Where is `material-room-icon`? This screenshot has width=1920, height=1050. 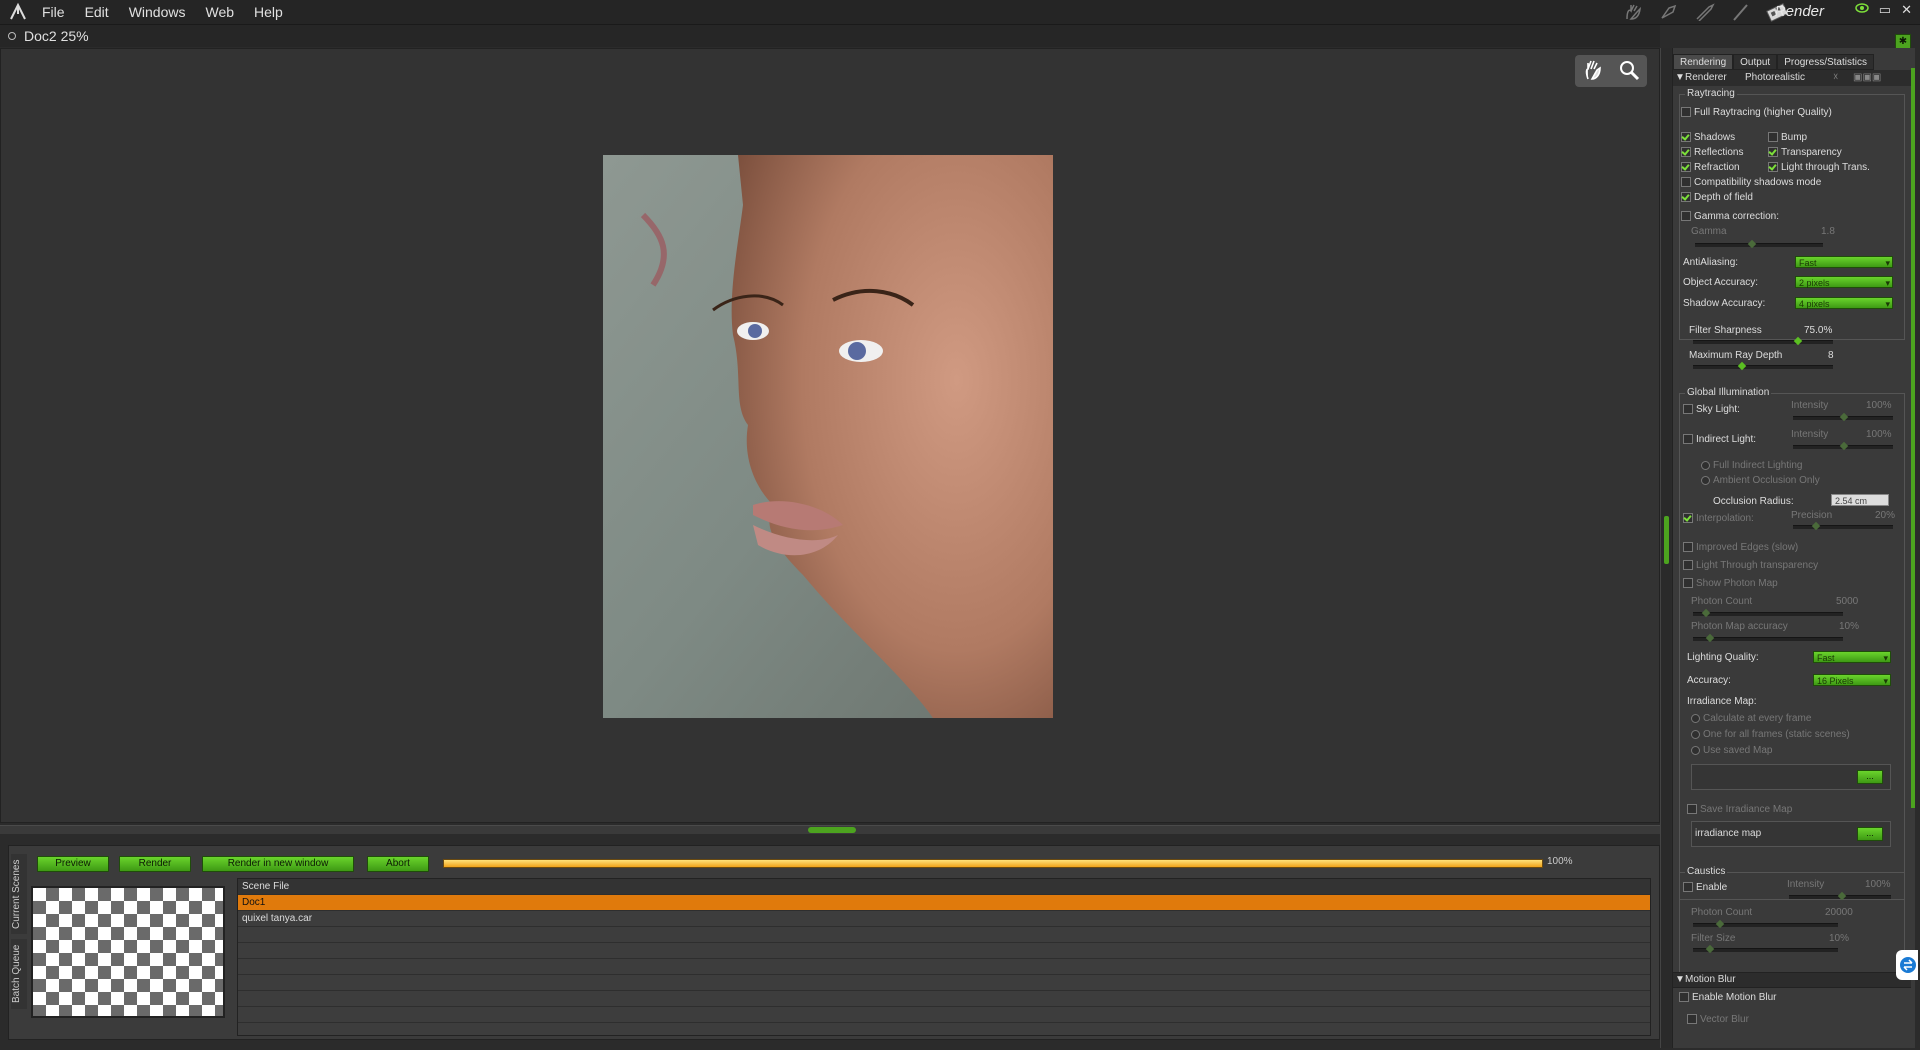 material-room-icon is located at coordinates (1669, 12).